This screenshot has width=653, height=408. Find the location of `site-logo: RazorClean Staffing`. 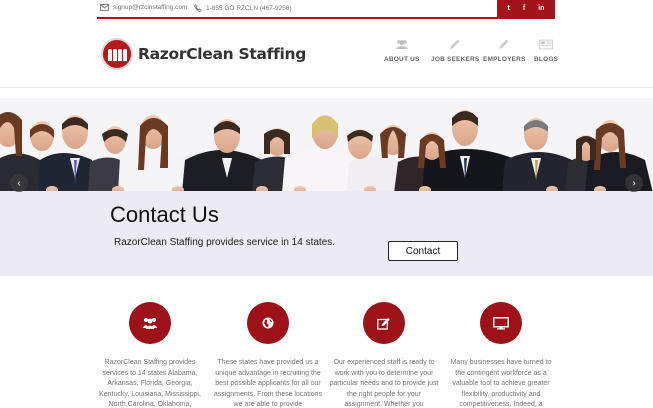

site-logo: RazorClean Staffing is located at coordinates (203, 54).